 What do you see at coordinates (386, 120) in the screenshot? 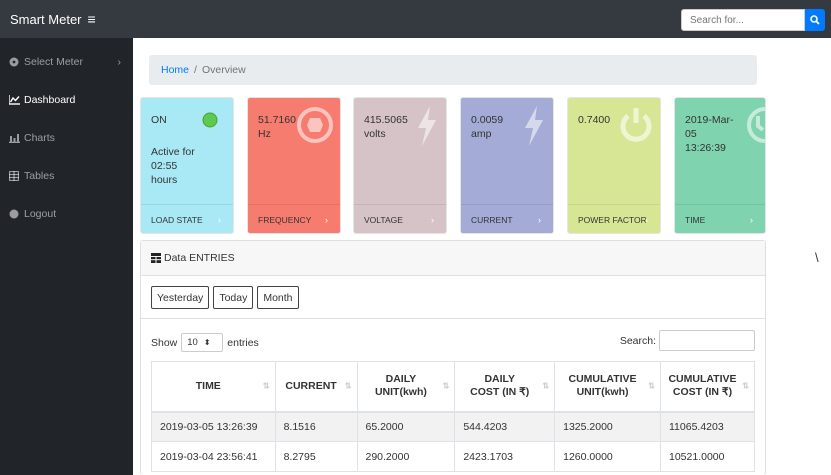
I see `card-value-line: 415.5065` at bounding box center [386, 120].